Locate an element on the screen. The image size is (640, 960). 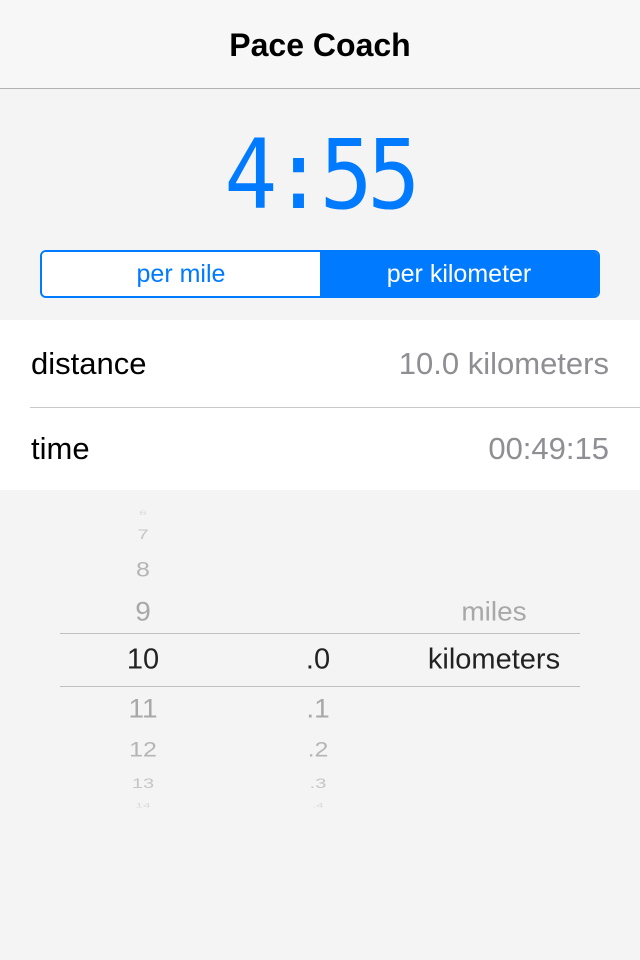
distance-label: distance is located at coordinates (89, 363).